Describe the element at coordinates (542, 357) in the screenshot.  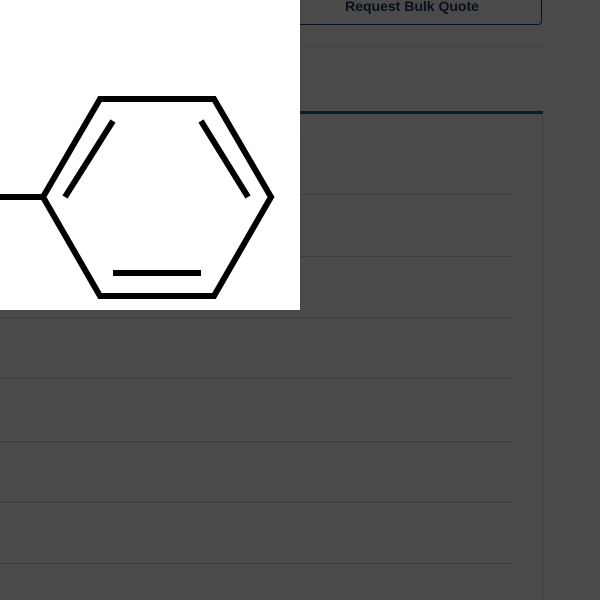
I see `table-border` at that location.